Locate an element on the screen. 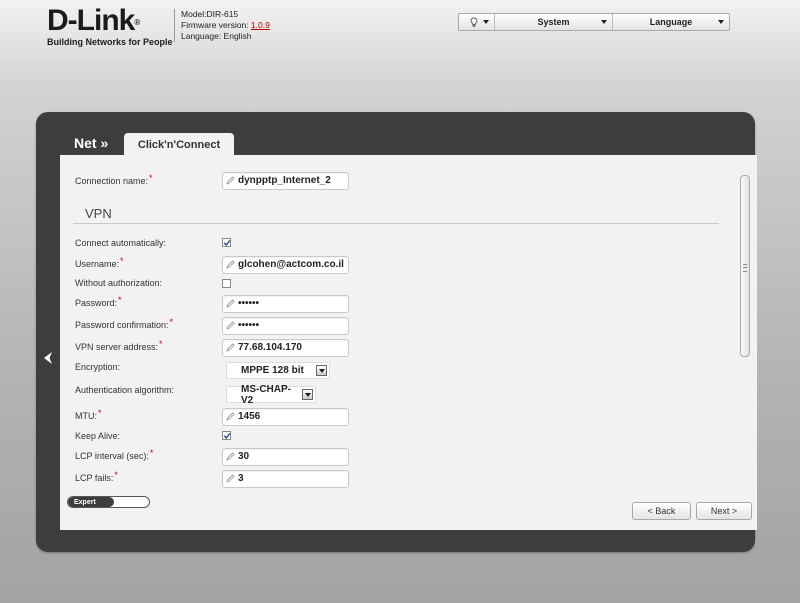 Image resolution: width=800 pixels, height=603 pixels. firmware-line: Firmware version: 1.0.9 is located at coordinates (225, 25).